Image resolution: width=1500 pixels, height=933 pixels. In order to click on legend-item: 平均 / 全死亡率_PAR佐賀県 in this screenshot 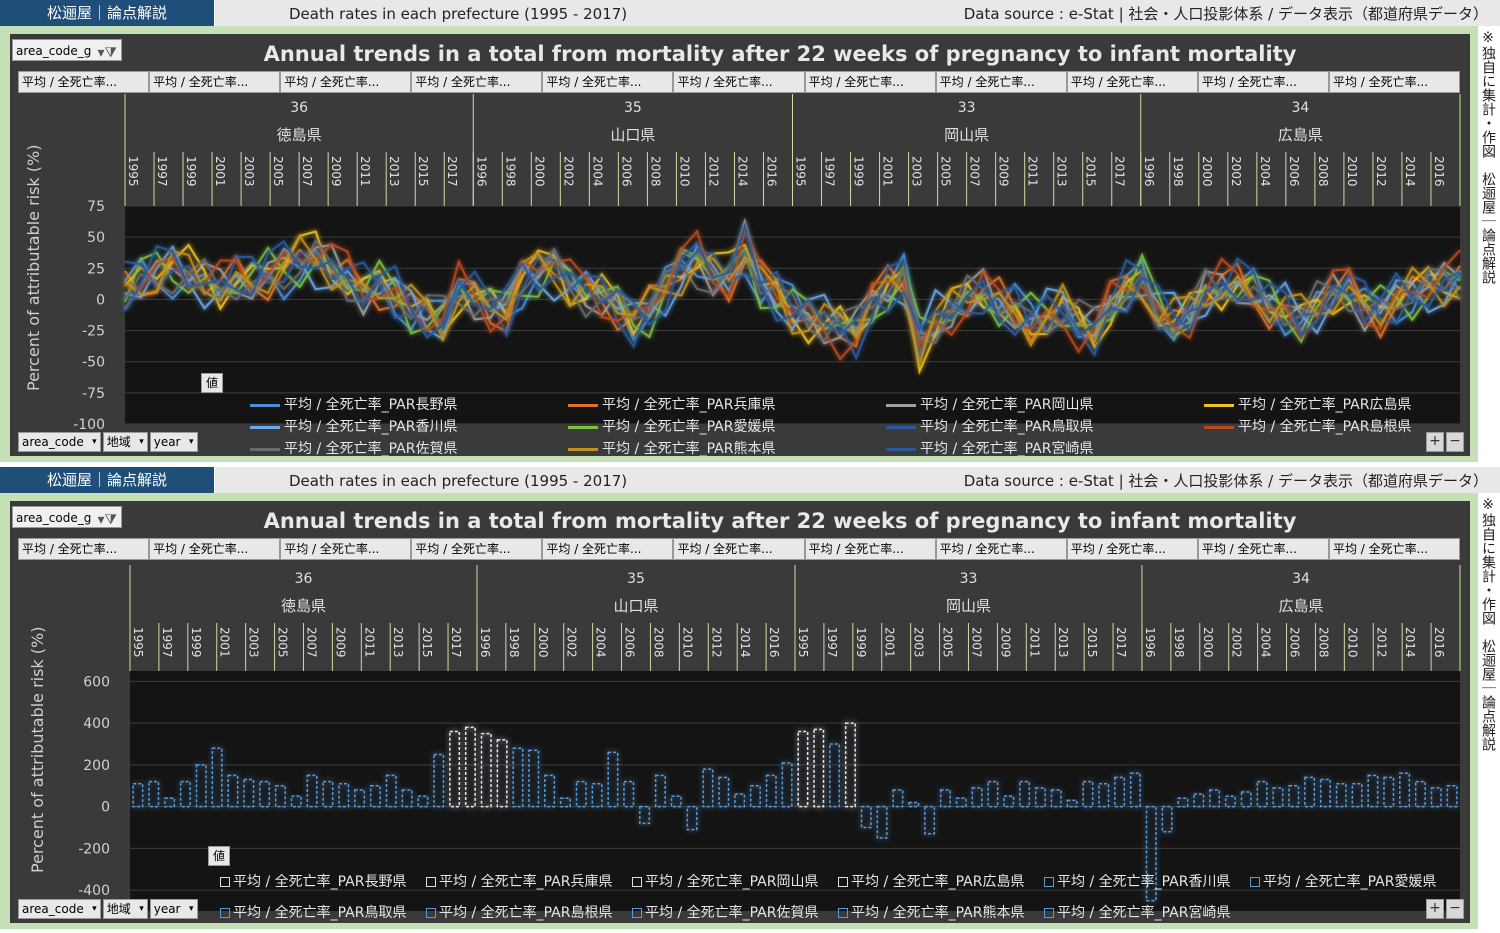, I will do `click(353, 447)`.